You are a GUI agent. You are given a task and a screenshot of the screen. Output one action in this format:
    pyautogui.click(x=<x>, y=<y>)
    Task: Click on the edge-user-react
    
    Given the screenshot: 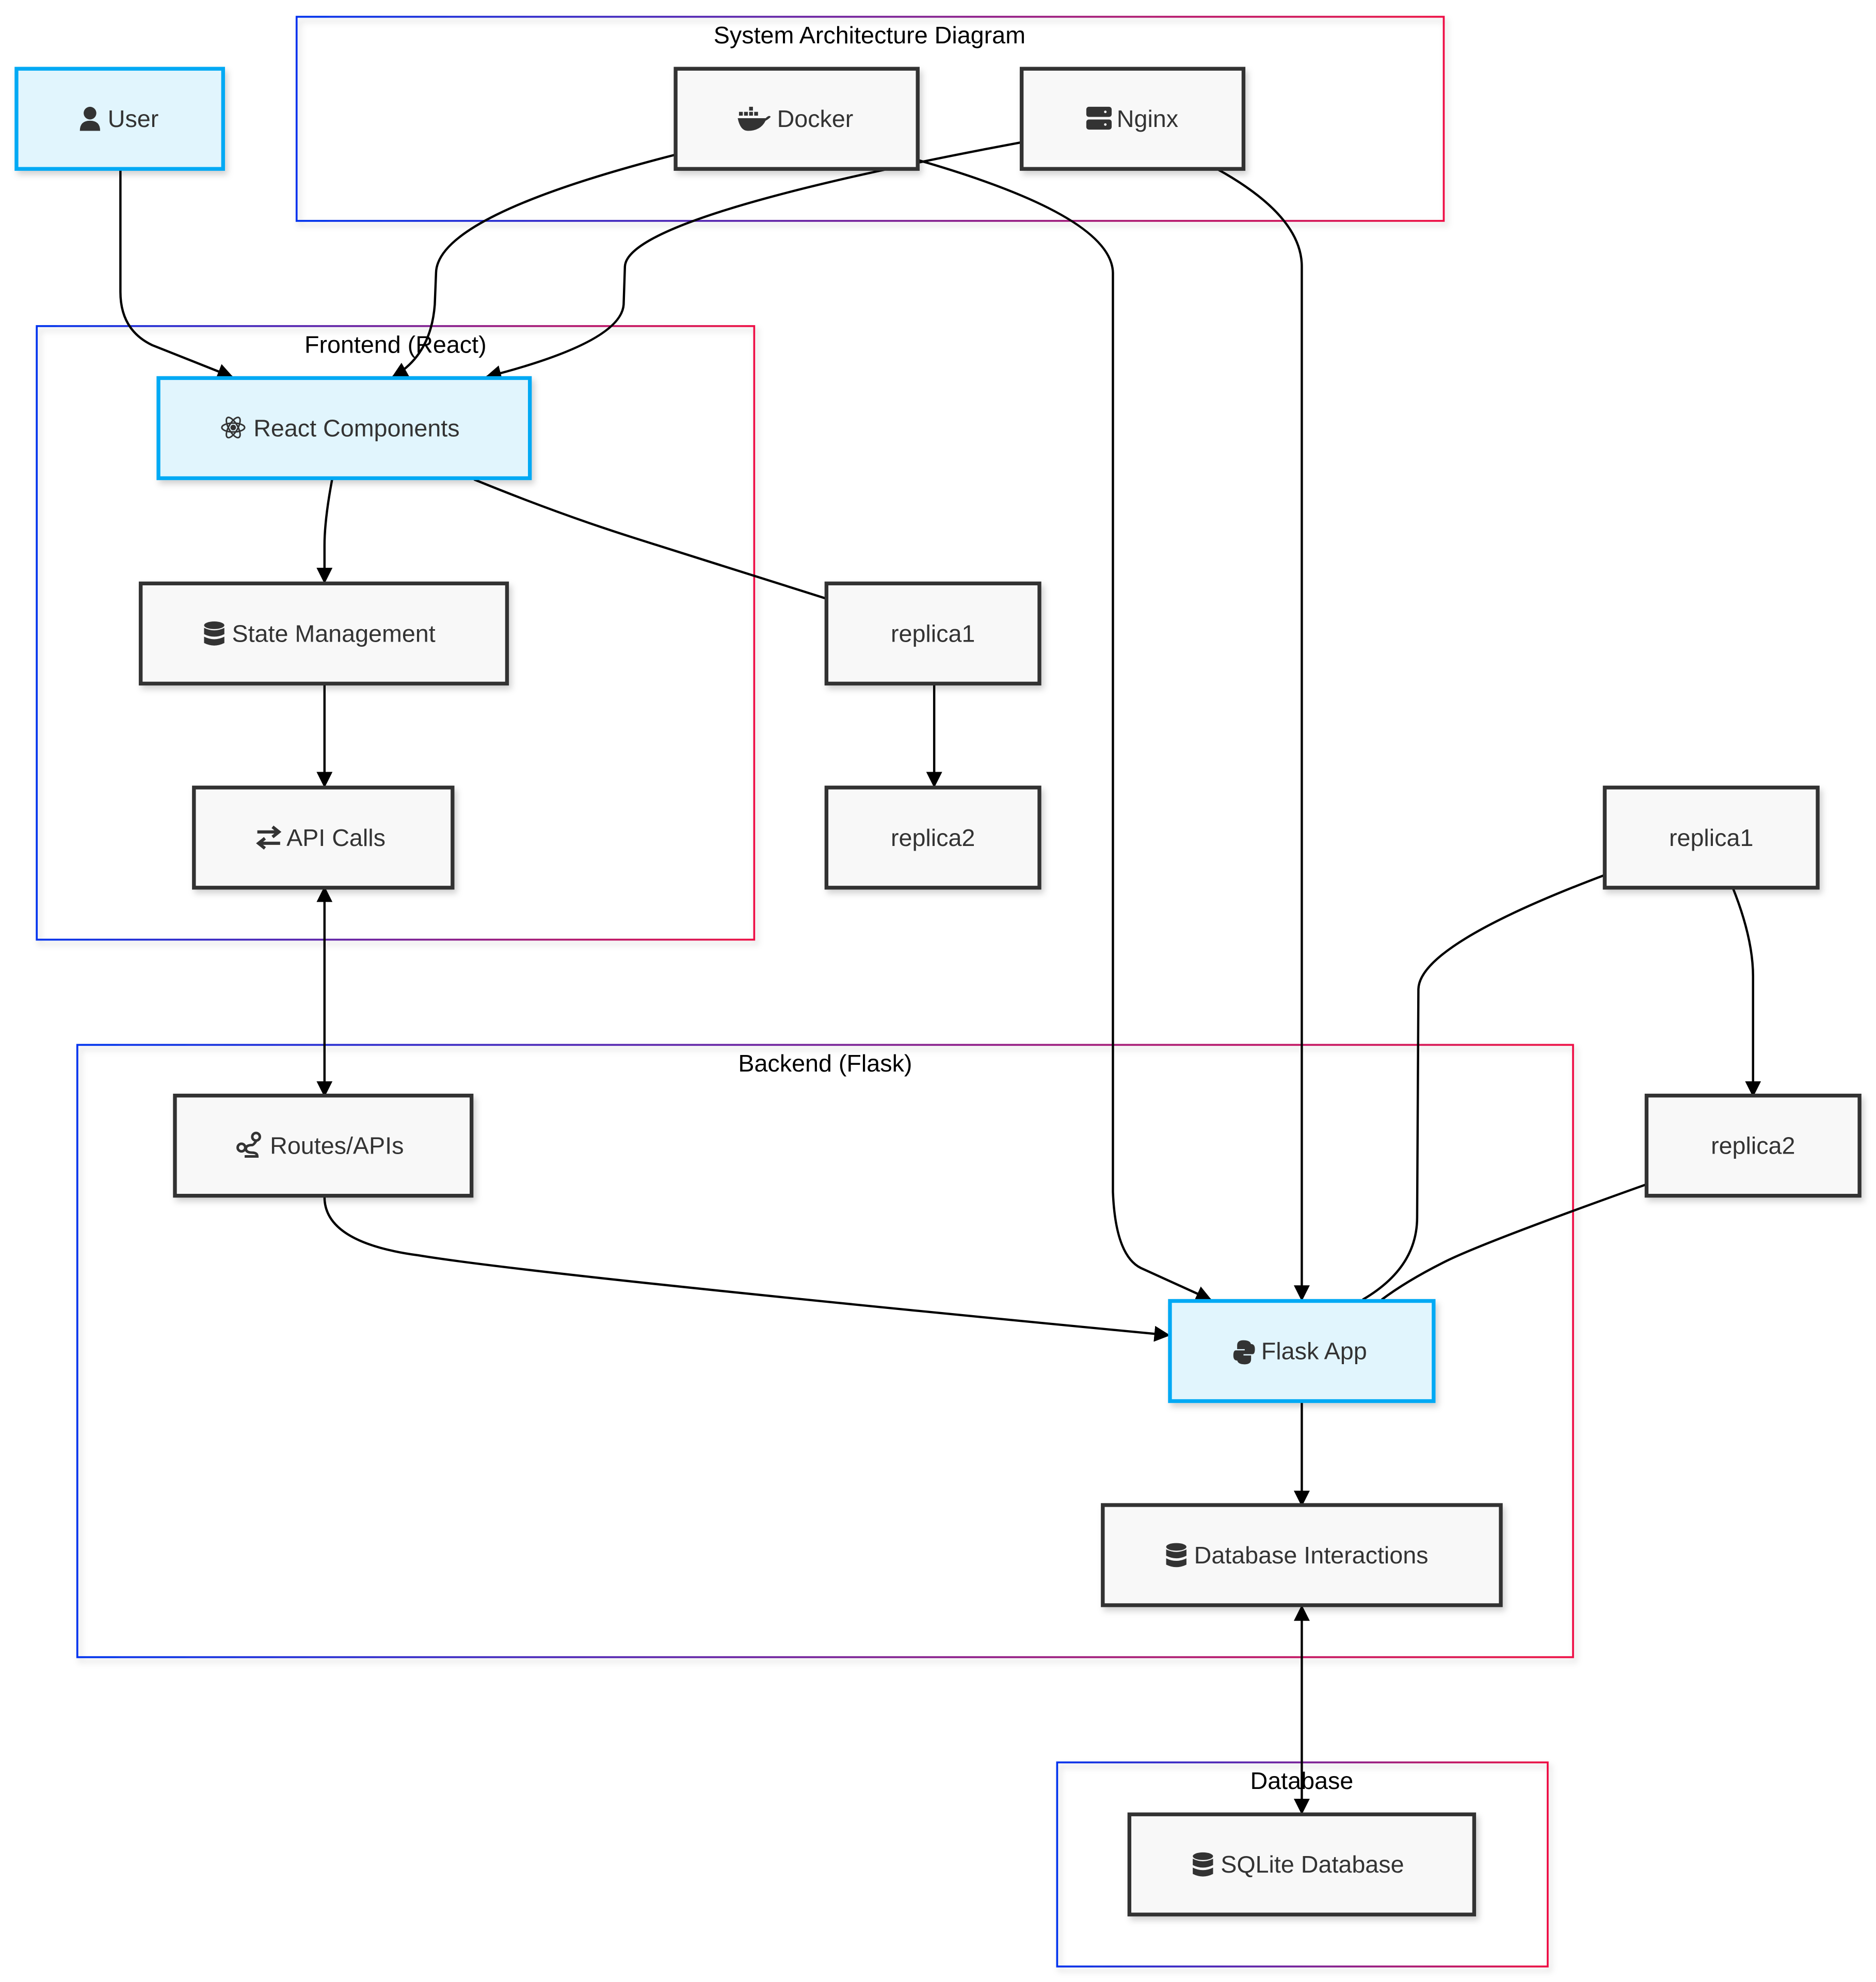 What is the action you would take?
    pyautogui.click(x=176, y=274)
    